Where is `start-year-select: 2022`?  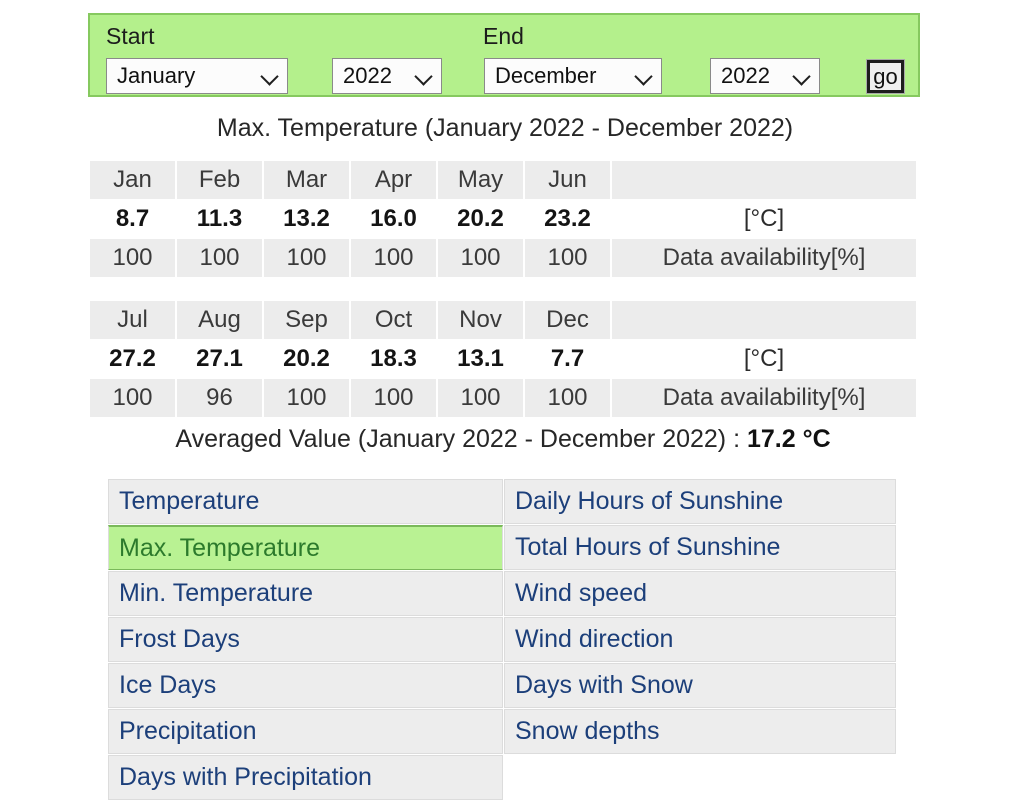
start-year-select: 2022 is located at coordinates (387, 76).